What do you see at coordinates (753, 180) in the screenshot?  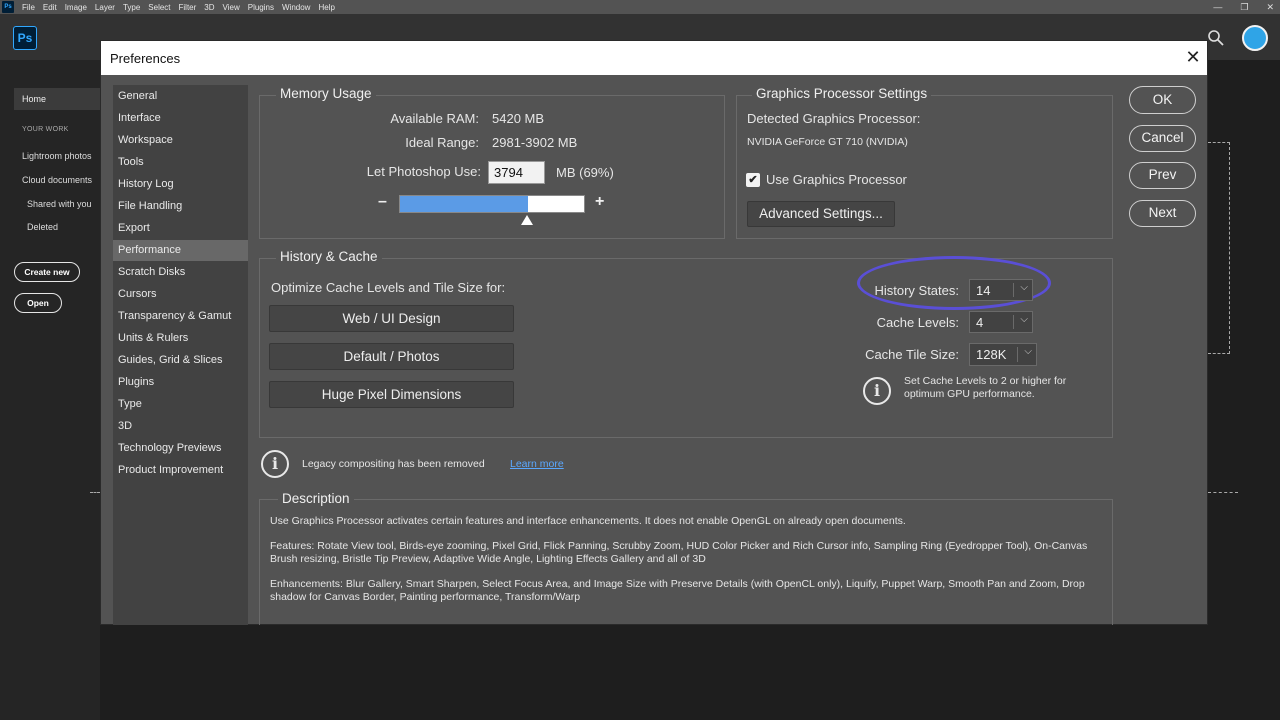 I see `use-gpu-checkbox: ✔` at bounding box center [753, 180].